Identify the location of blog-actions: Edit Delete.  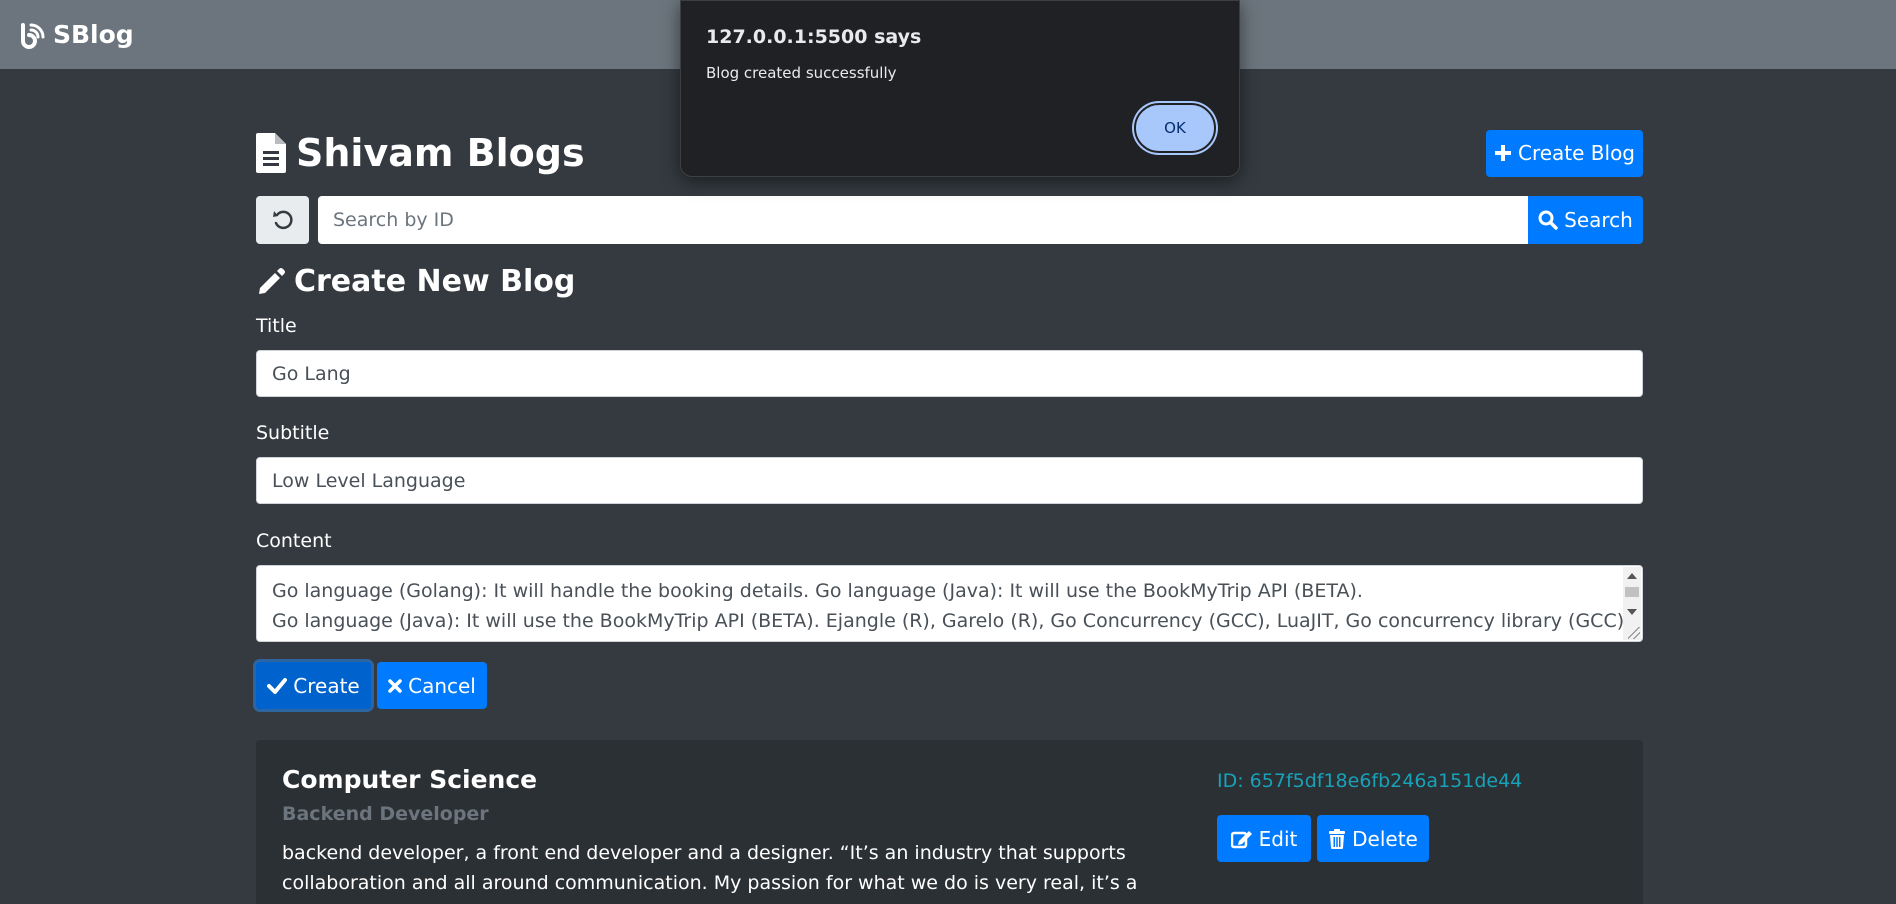
(1323, 838).